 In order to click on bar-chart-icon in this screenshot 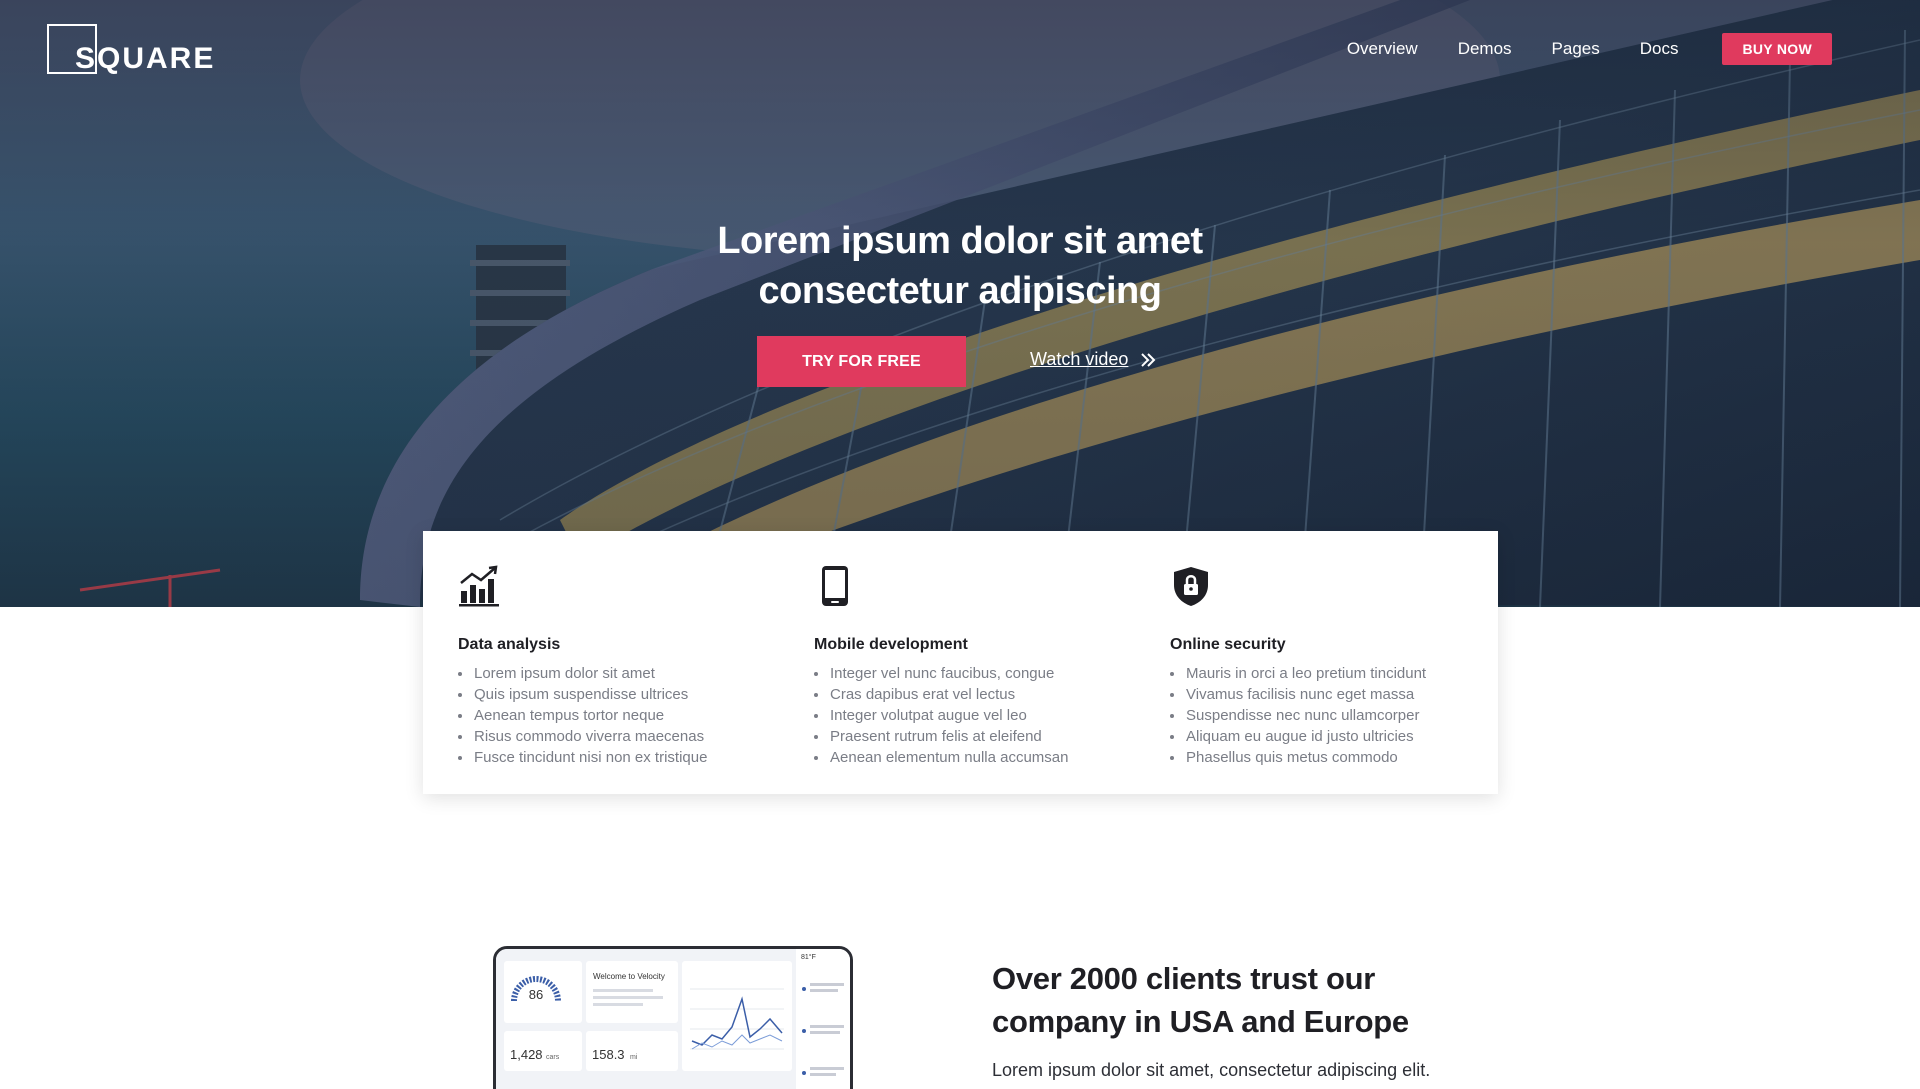, I will do `click(479, 586)`.